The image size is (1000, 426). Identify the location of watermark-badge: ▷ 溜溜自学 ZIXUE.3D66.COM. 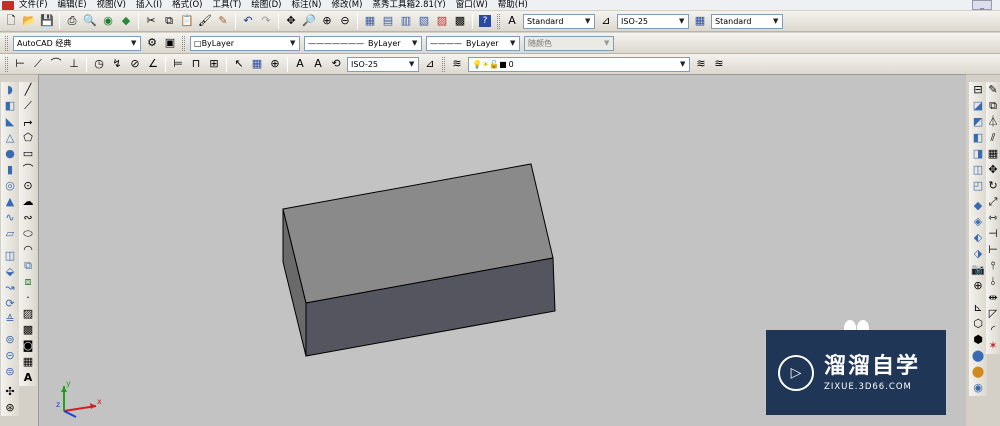
(856, 372).